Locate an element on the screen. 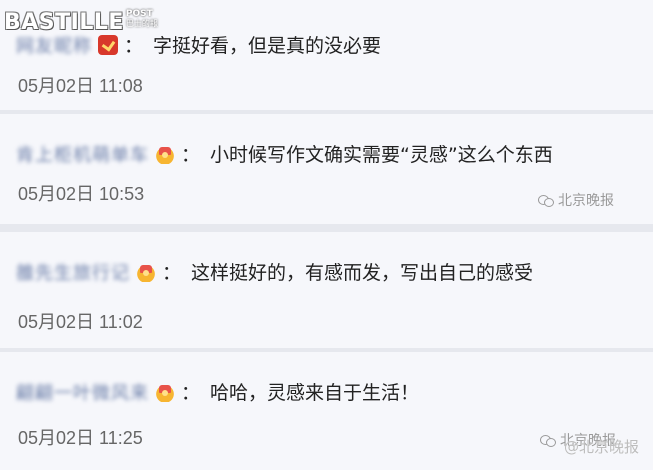 The image size is (653, 470). logo-text: BASTILLE is located at coordinates (64, 22).